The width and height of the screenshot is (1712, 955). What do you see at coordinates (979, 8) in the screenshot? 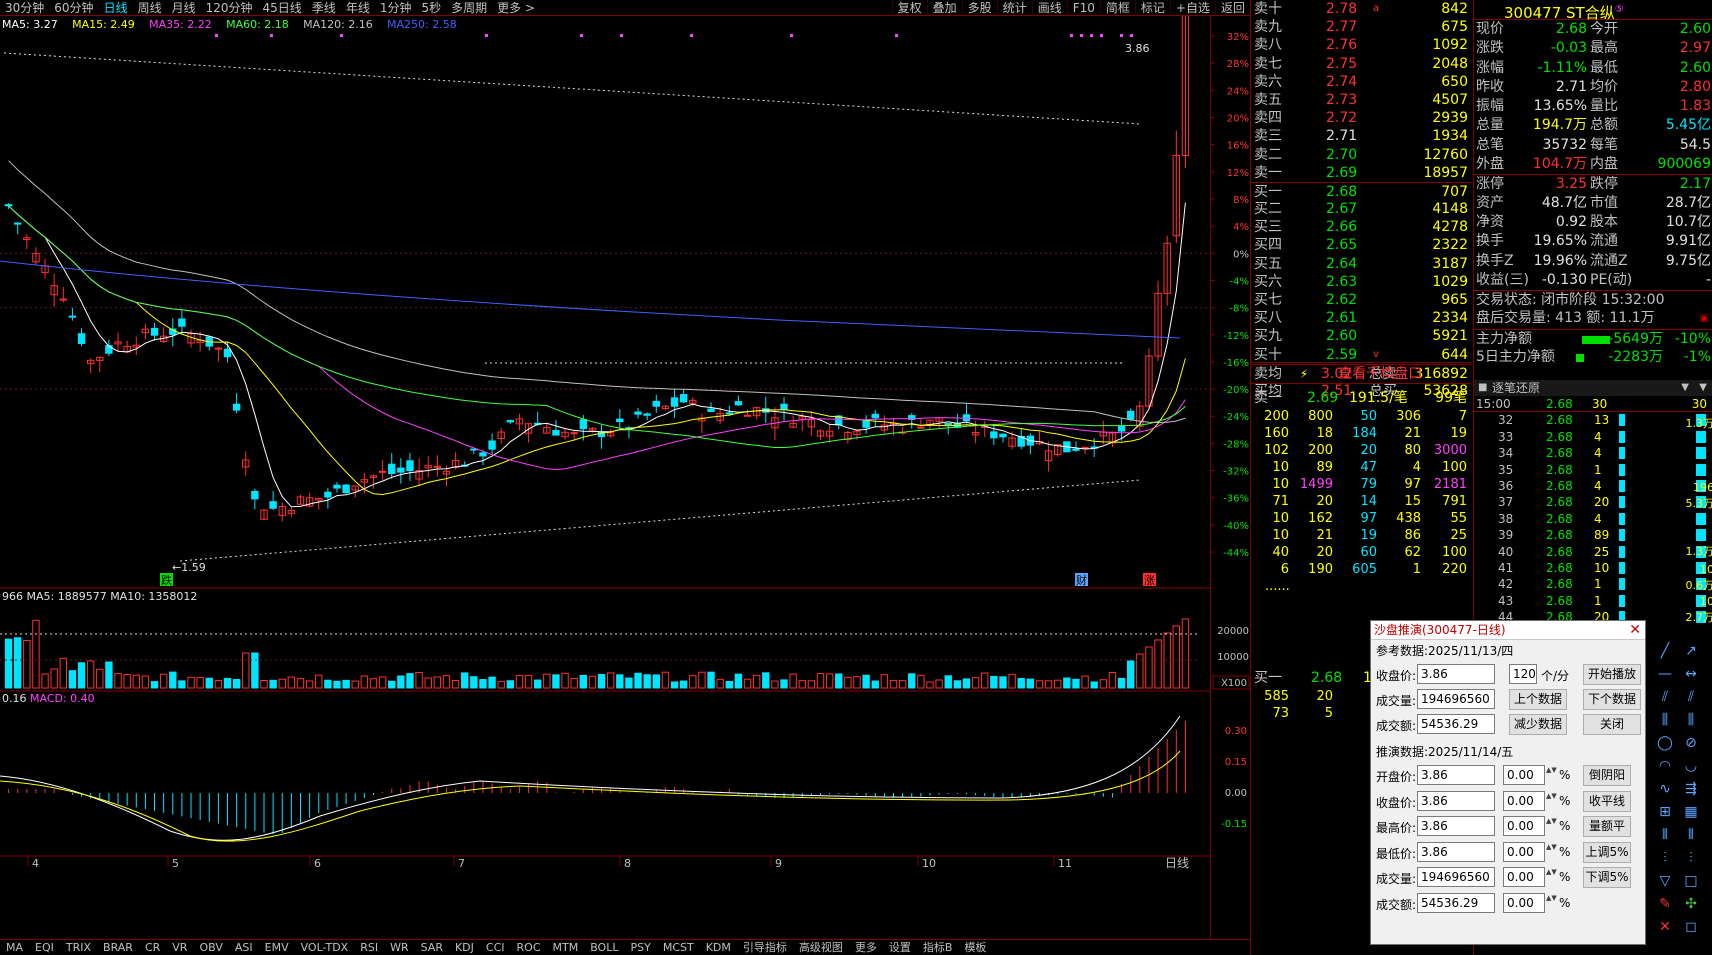
I see `tool-button-2: 多股` at bounding box center [979, 8].